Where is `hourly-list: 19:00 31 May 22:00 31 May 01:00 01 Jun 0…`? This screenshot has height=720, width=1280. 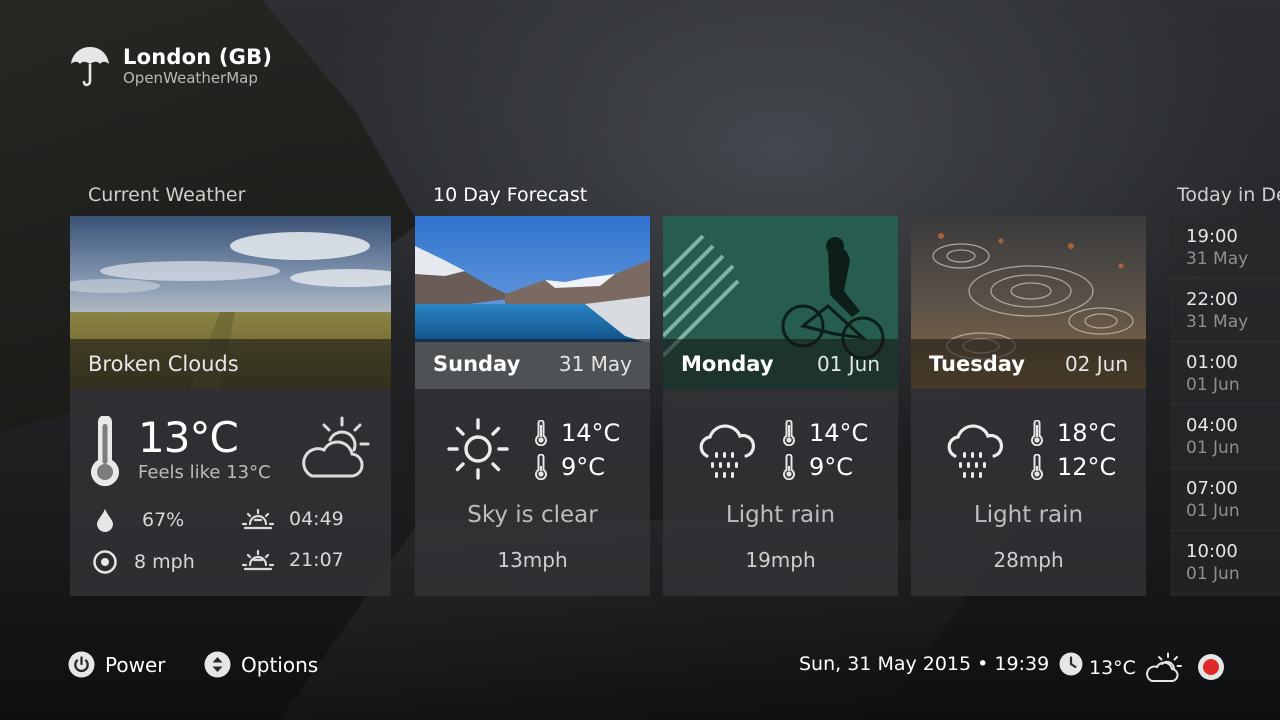
hourly-list: 19:00 31 May 22:00 31 May 01:00 01 Jun 0… is located at coordinates (1225, 406).